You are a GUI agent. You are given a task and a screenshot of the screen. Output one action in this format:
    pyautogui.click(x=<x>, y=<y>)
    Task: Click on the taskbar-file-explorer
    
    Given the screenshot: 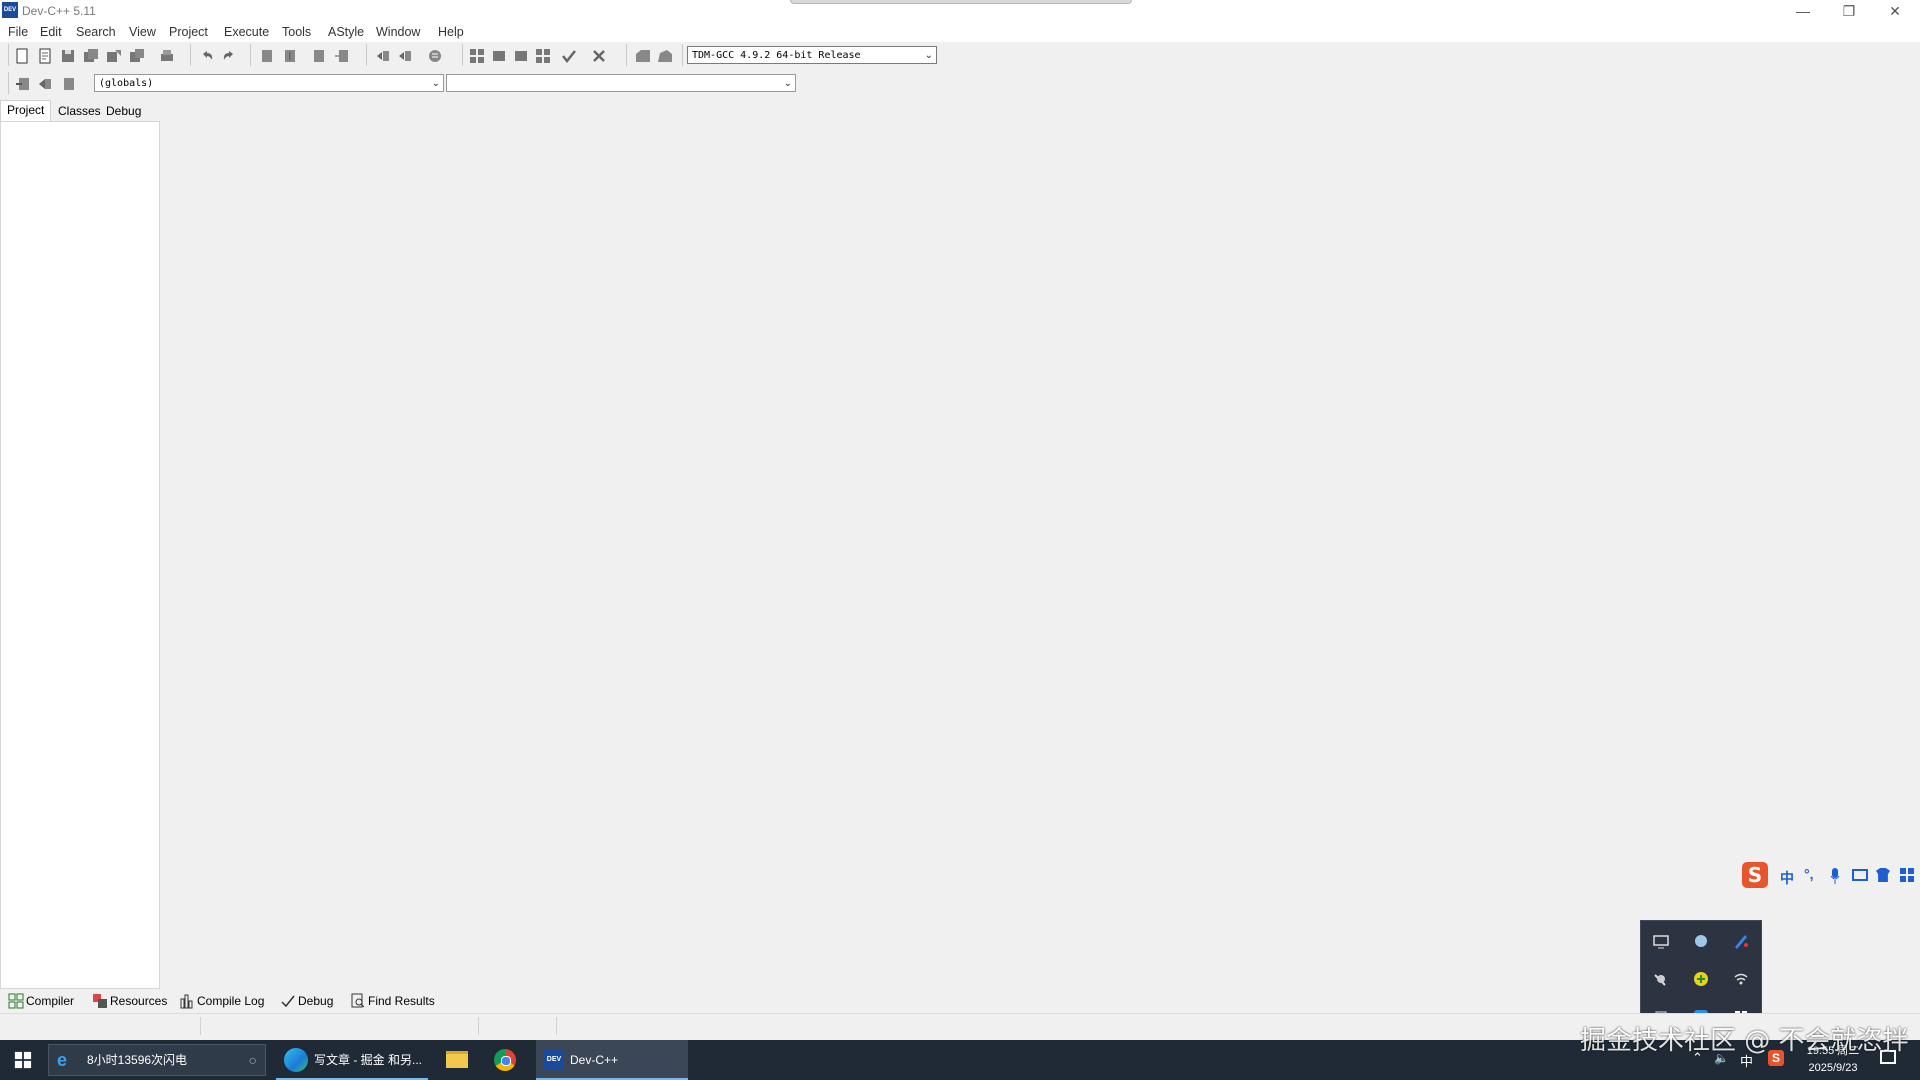 What is the action you would take?
    pyautogui.click(x=457, y=1060)
    